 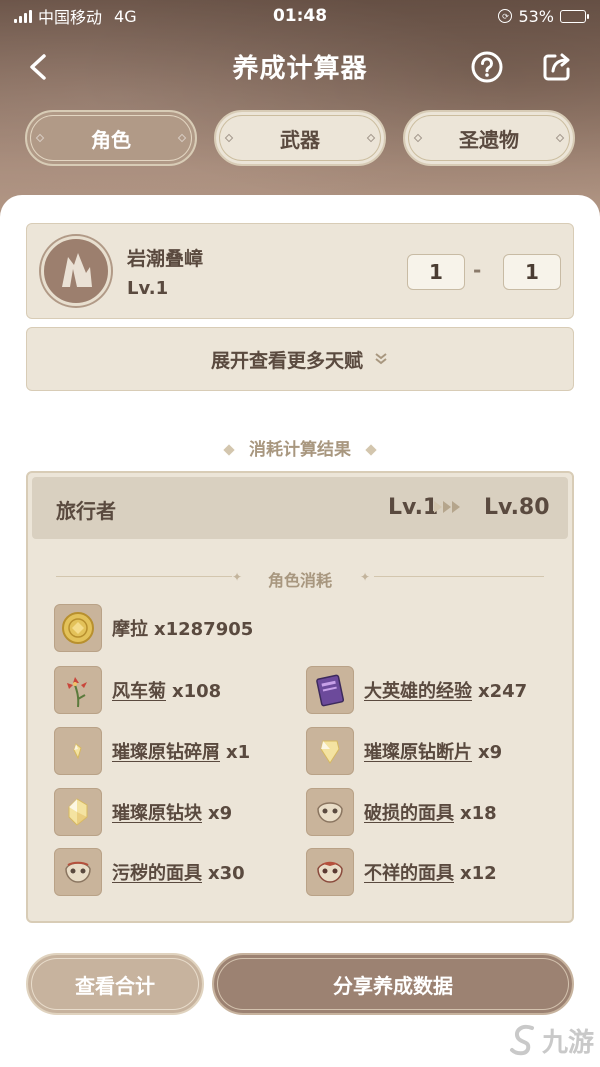 I want to click on gem-sliver-icon, so click(x=78, y=751).